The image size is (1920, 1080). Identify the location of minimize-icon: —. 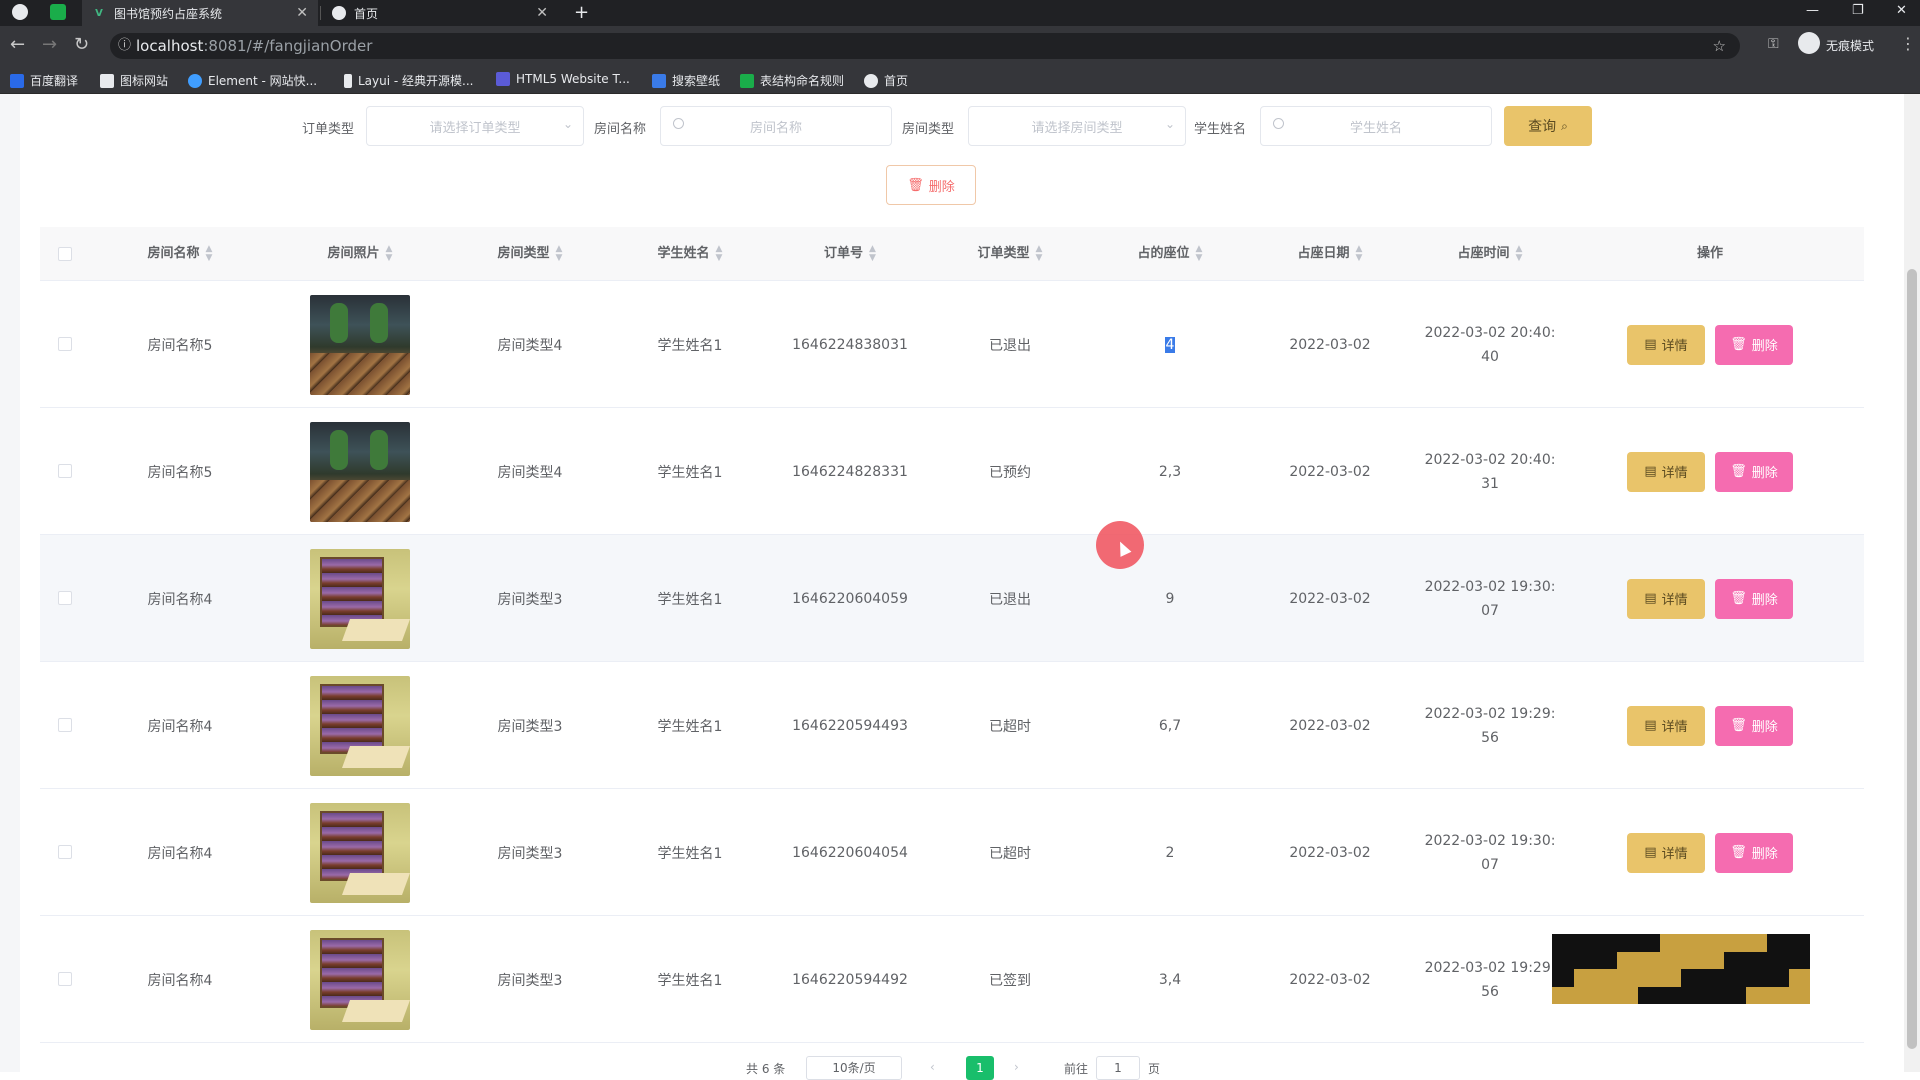
(1812, 10).